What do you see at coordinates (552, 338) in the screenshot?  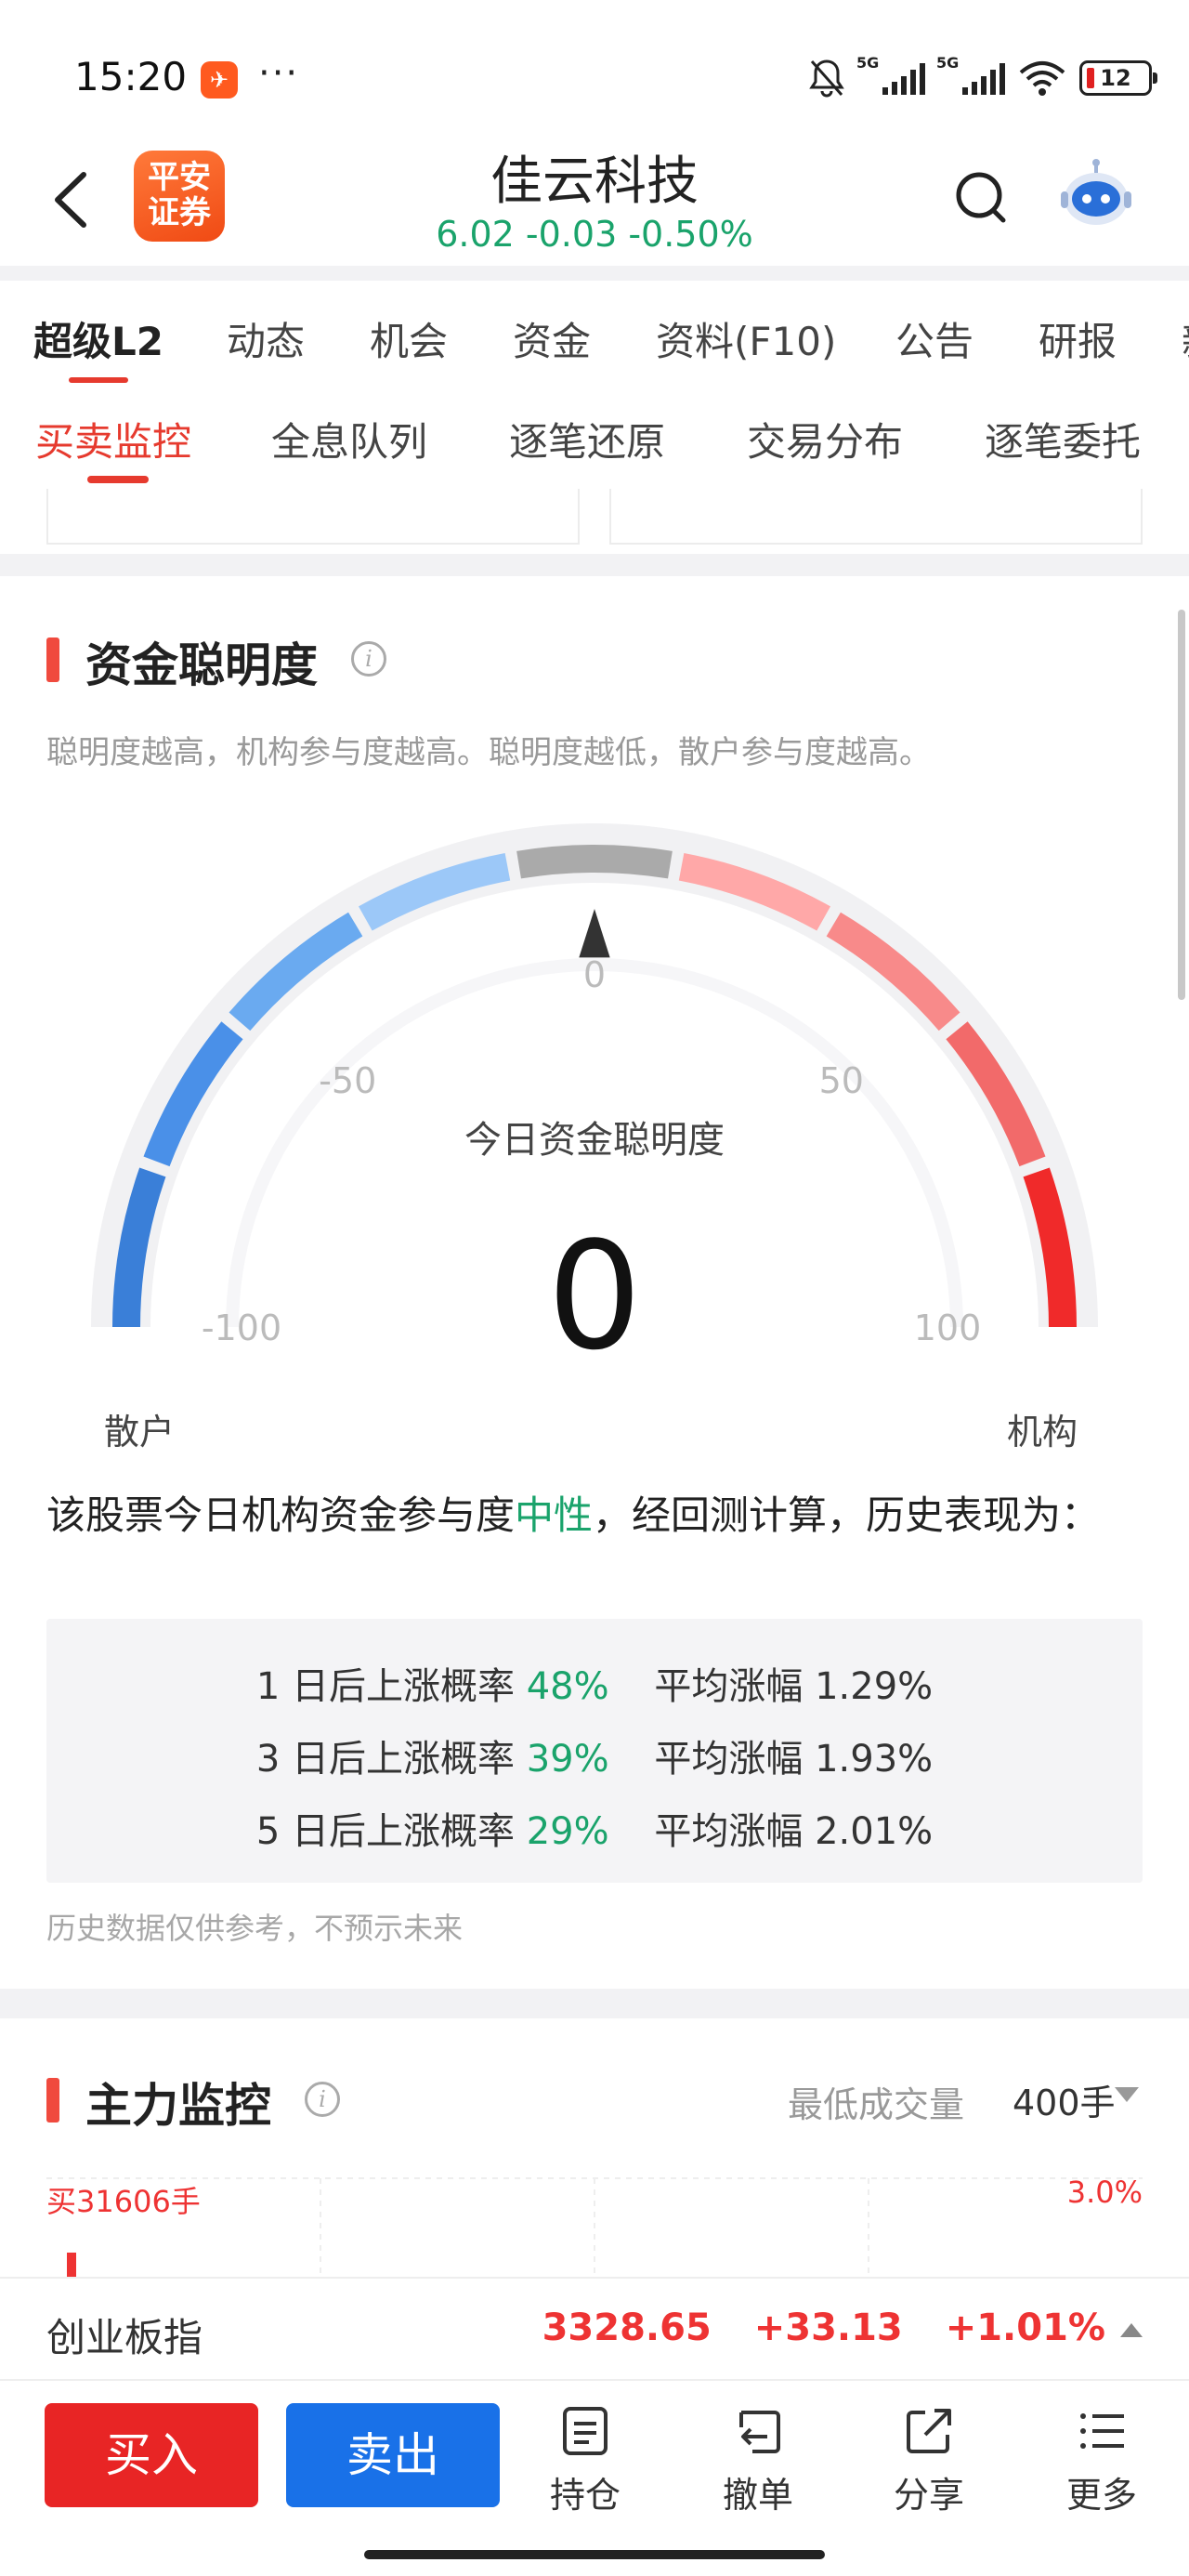 I see `tab-funds: 资金` at bounding box center [552, 338].